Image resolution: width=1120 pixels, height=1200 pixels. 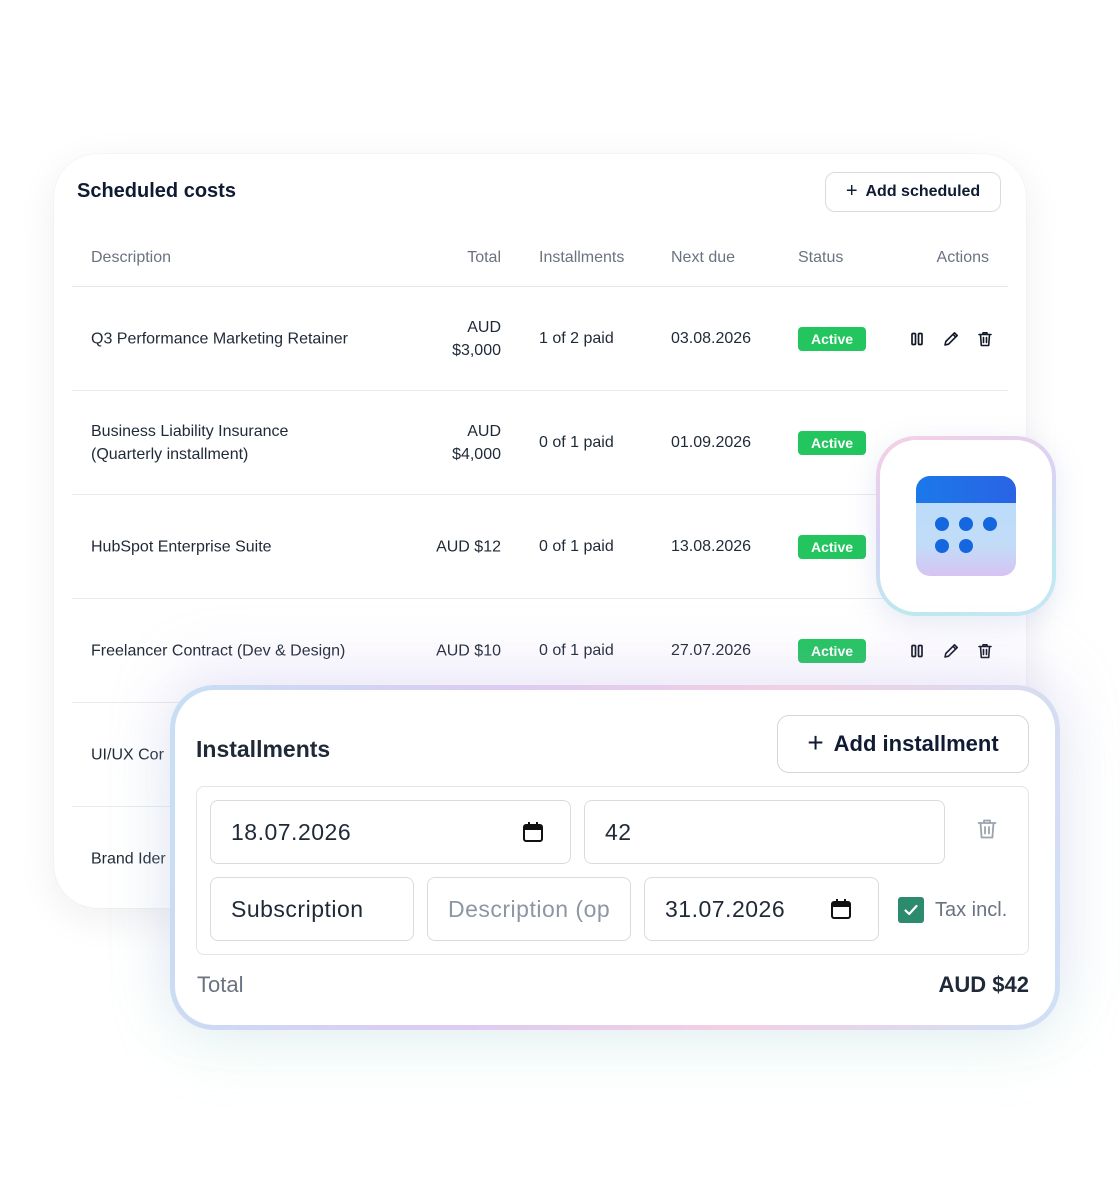 I want to click on column-total: Total, so click(x=484, y=257).